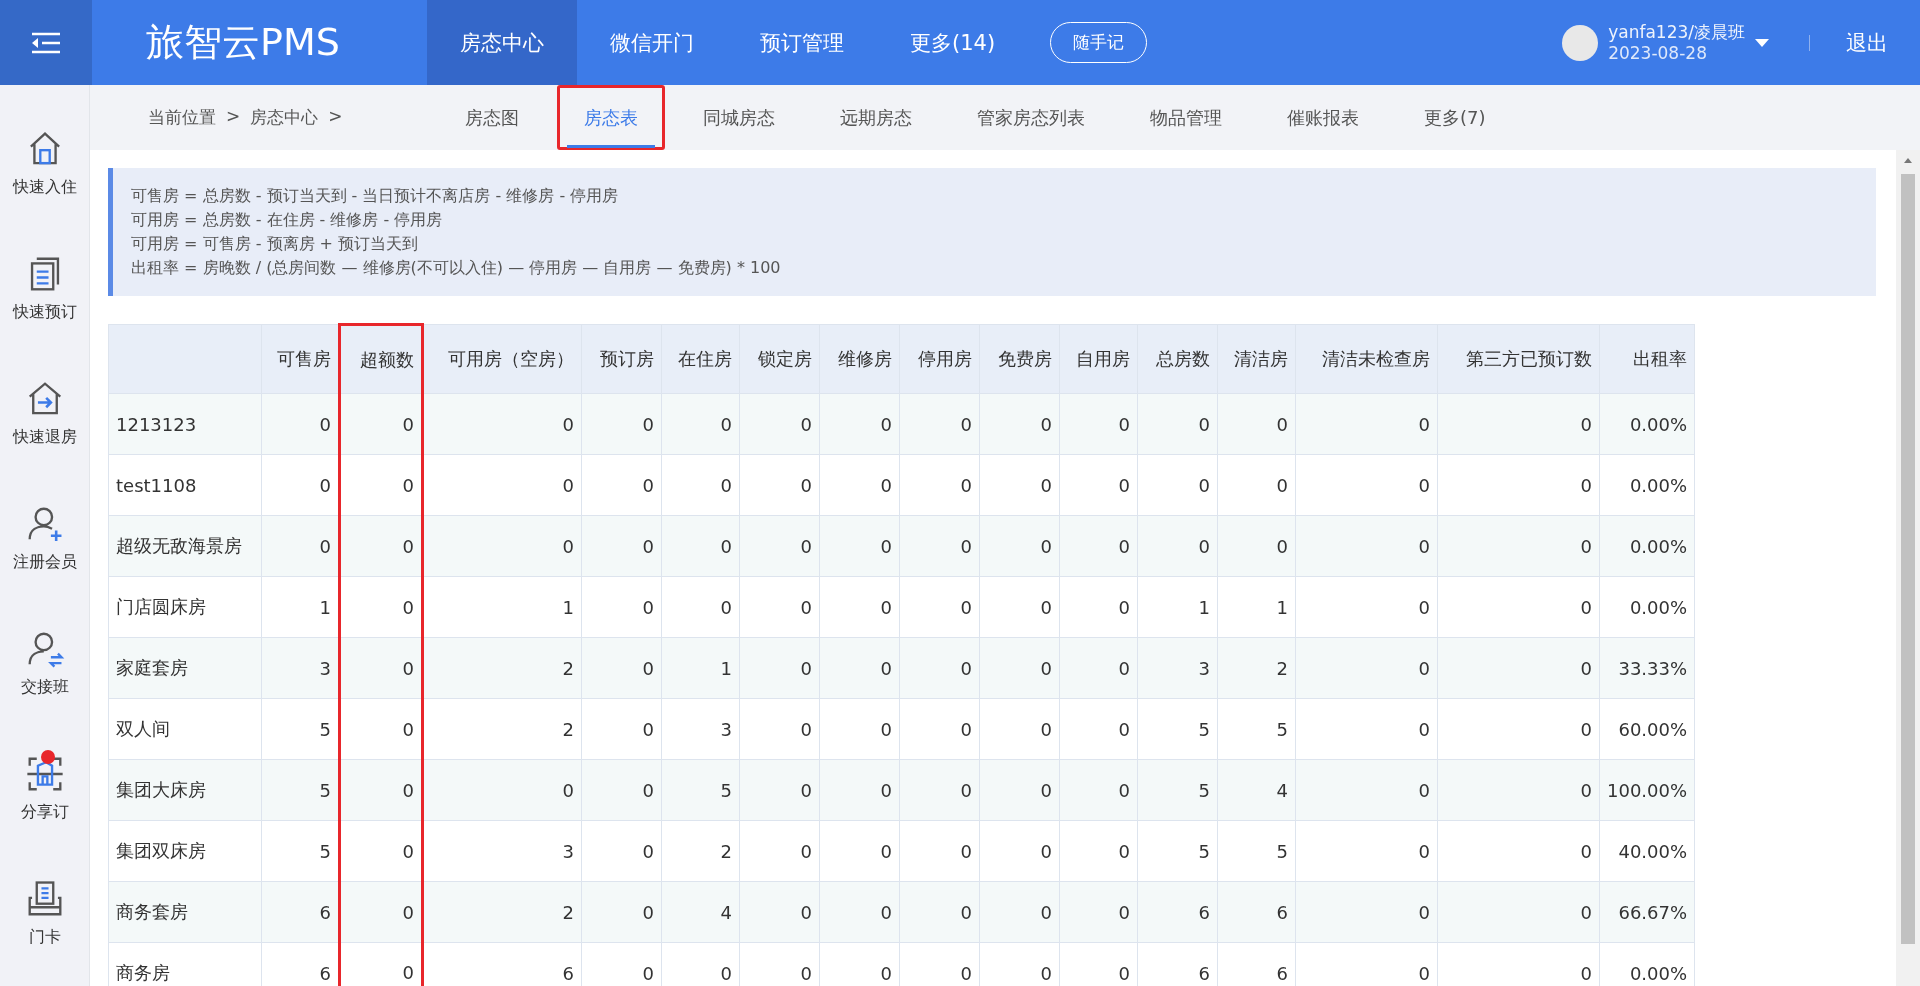  Describe the element at coordinates (1647, 851) in the screenshot. I see `table-cell: 40.00%` at that location.